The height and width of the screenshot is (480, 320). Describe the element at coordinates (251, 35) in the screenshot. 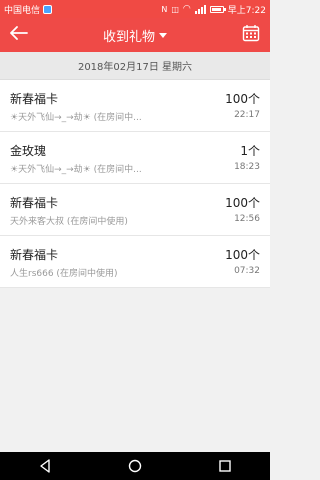

I see `calendar-icon` at that location.